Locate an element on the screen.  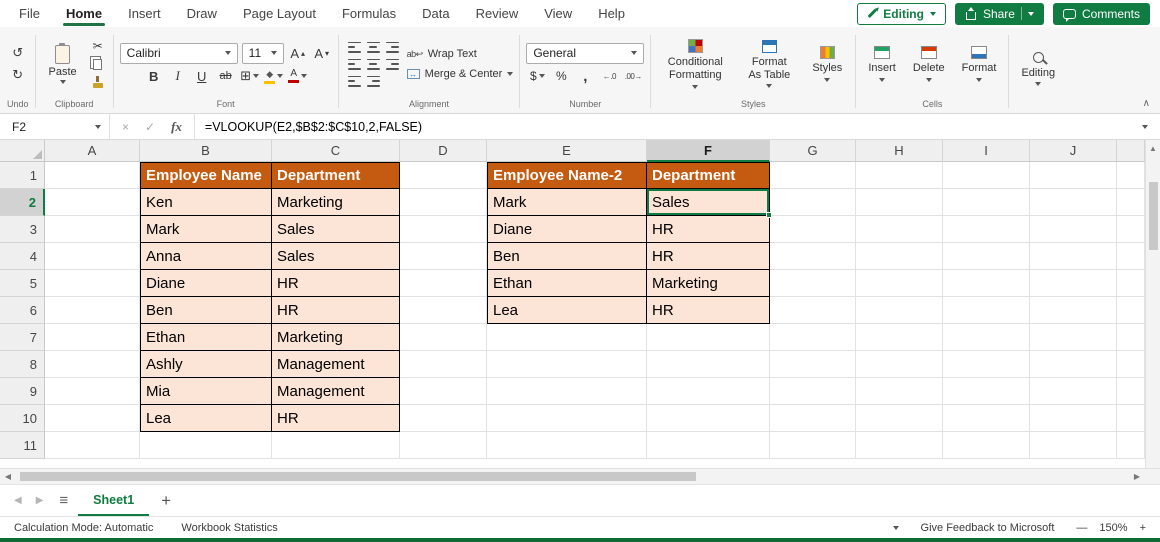
select-all-corner is located at coordinates (22, 151).